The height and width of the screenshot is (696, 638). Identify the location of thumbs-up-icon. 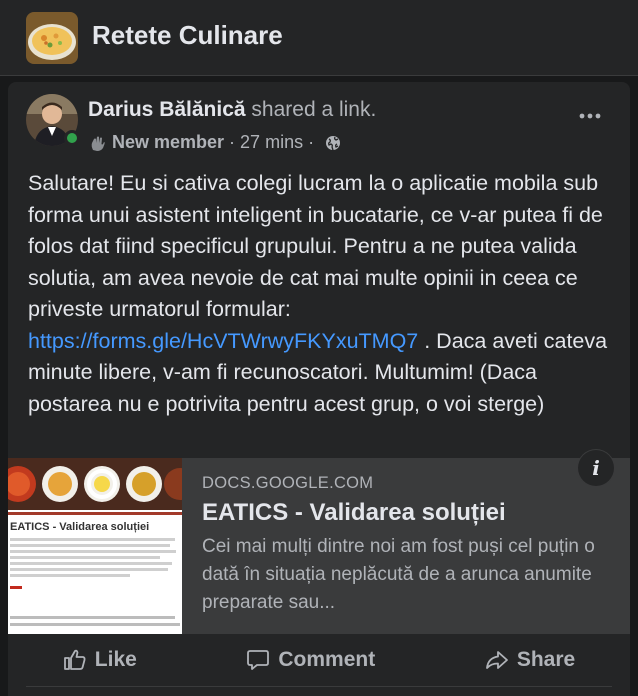
(74, 659).